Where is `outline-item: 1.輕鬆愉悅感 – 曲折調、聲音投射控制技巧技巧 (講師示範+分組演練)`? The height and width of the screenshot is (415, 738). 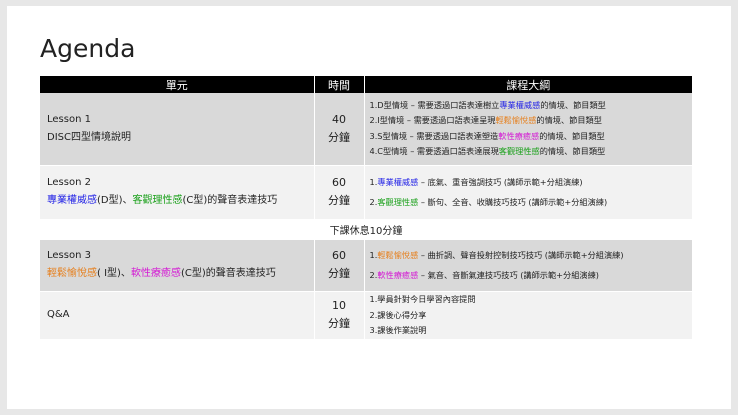 outline-item: 1.輕鬆愉悅感 – 曲折調、聲音投射控制技巧技巧 (講師示範+分組演練) is located at coordinates (496, 255).